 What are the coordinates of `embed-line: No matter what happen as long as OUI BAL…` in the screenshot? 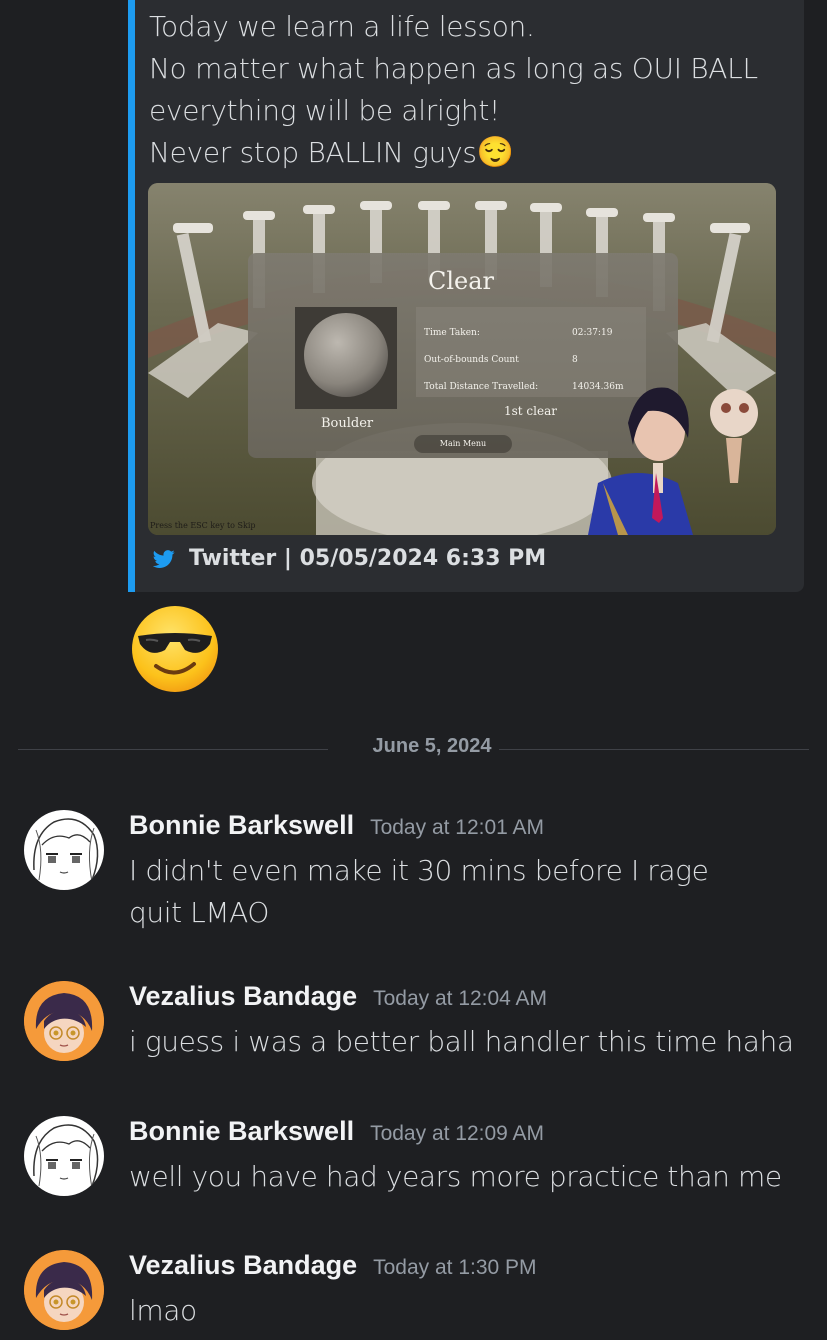 It's located at (453, 68).